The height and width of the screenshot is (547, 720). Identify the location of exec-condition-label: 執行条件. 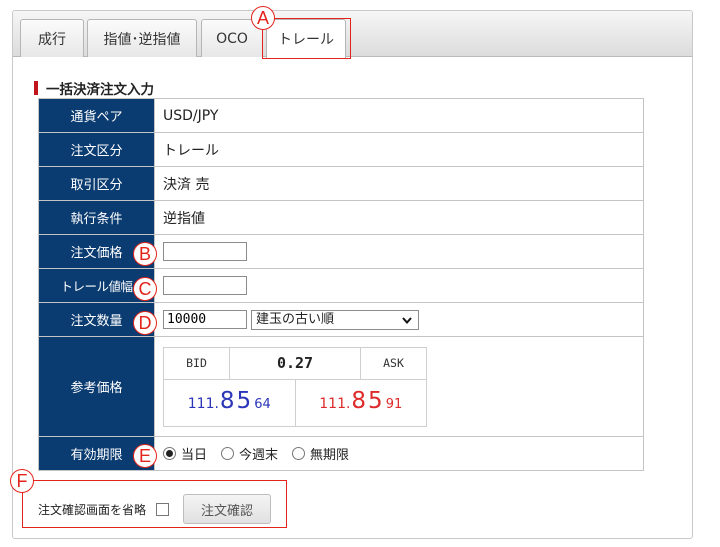
(96, 217).